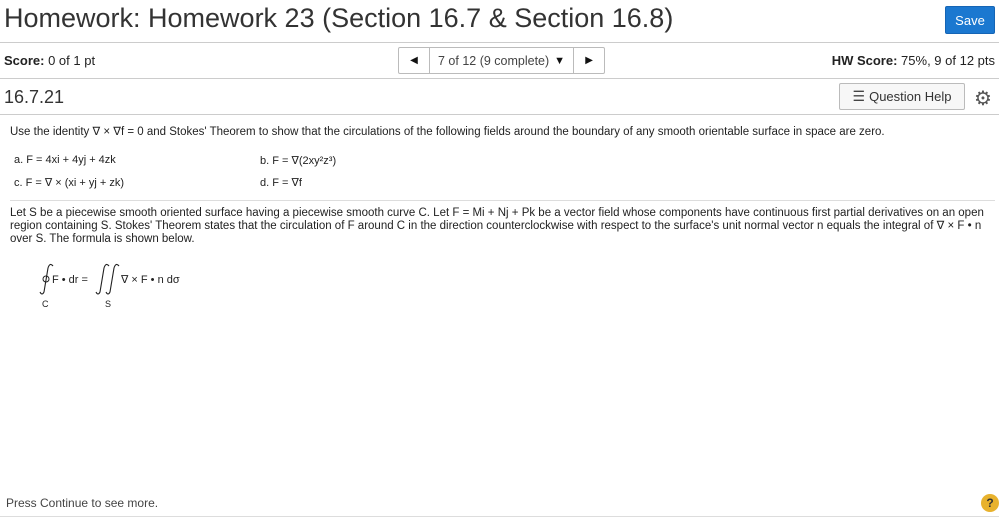 Image resolution: width=999 pixels, height=520 pixels. I want to click on arrow-left-icon: ◀, so click(414, 60).